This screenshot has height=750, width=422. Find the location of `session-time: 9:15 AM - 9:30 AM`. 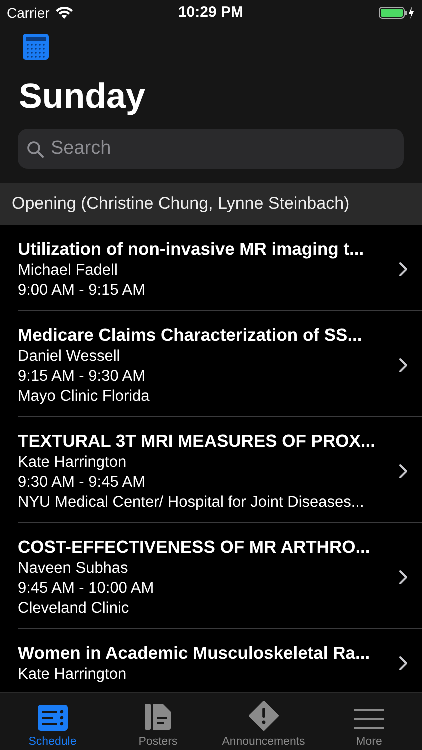

session-time: 9:15 AM - 9:30 AM is located at coordinates (82, 377).